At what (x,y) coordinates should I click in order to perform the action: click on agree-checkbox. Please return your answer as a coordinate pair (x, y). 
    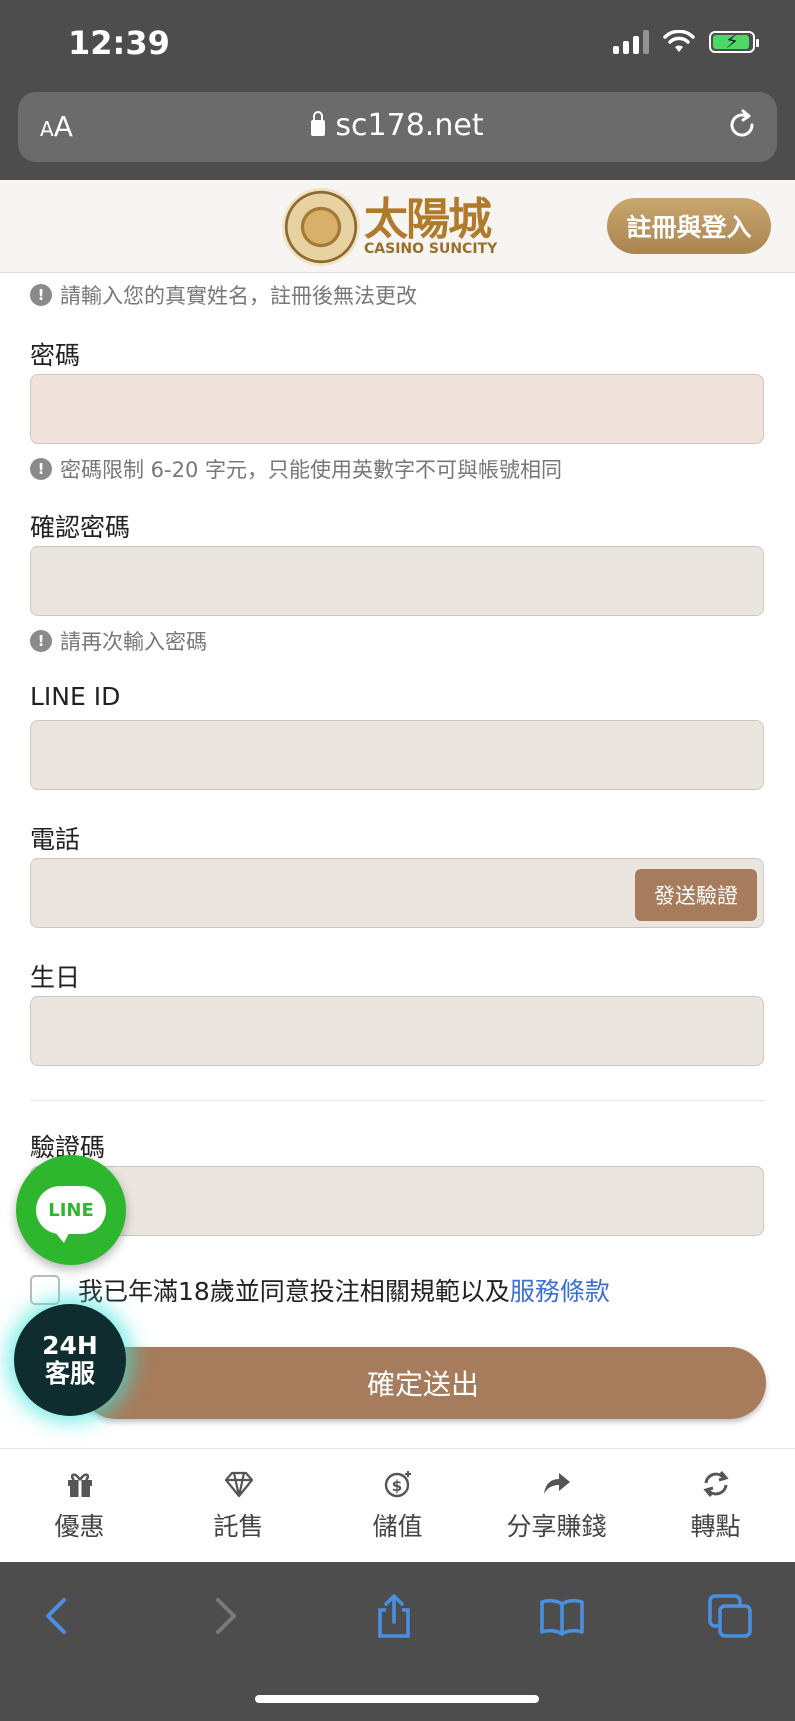
    Looking at the image, I should click on (45, 1290).